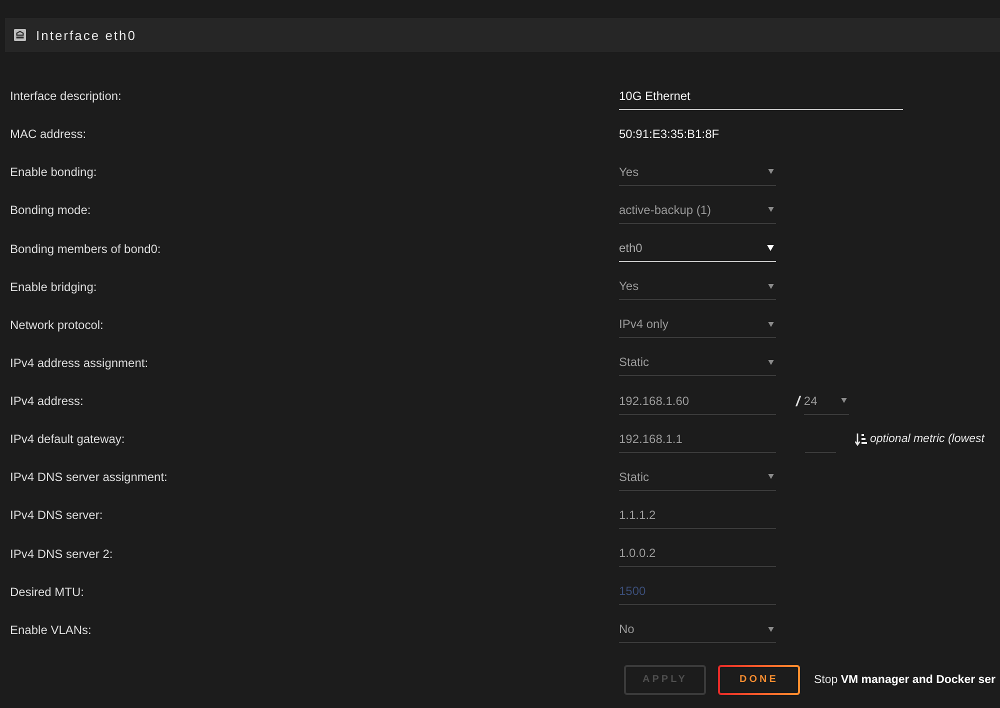 This screenshot has height=708, width=1000. I want to click on field-label: Bonding mode:, so click(50, 210).